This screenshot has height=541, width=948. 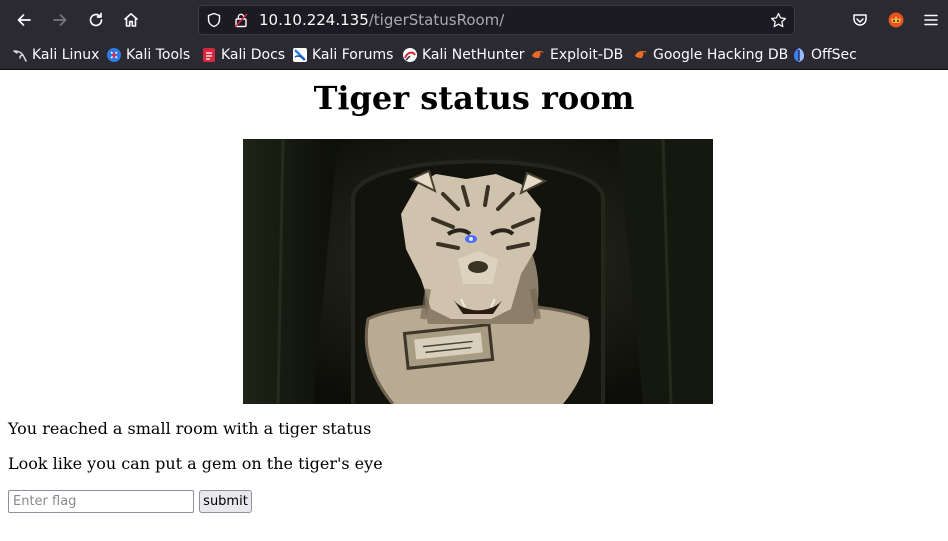 I want to click on menu-button, so click(x=931, y=20).